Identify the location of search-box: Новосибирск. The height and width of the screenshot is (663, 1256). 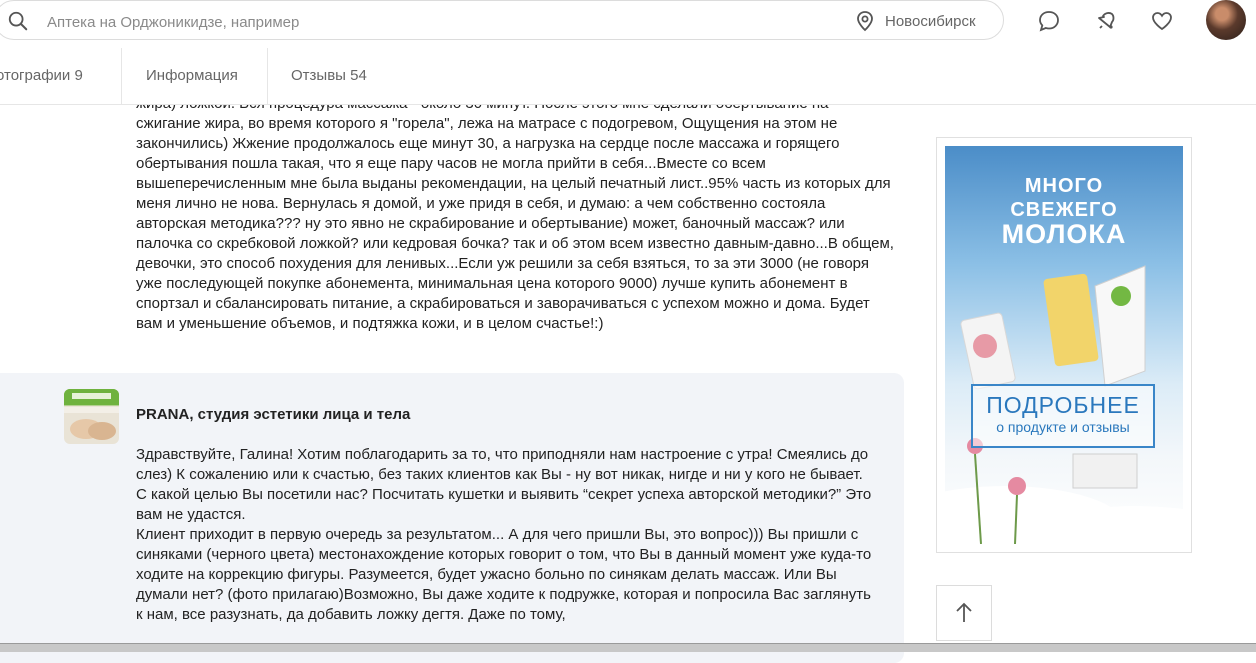
(502, 20).